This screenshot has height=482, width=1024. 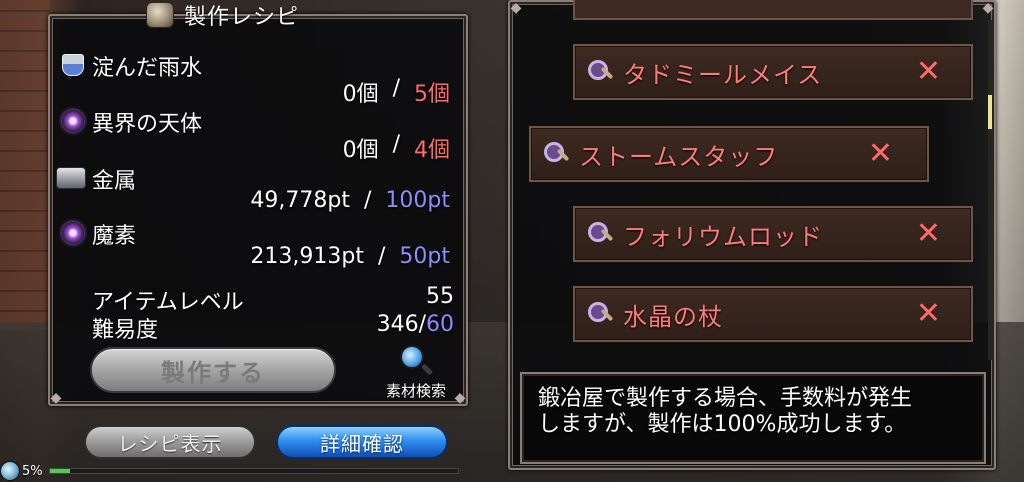 What do you see at coordinates (440, 324) in the screenshot?
I see `difficulty-max: 60` at bounding box center [440, 324].